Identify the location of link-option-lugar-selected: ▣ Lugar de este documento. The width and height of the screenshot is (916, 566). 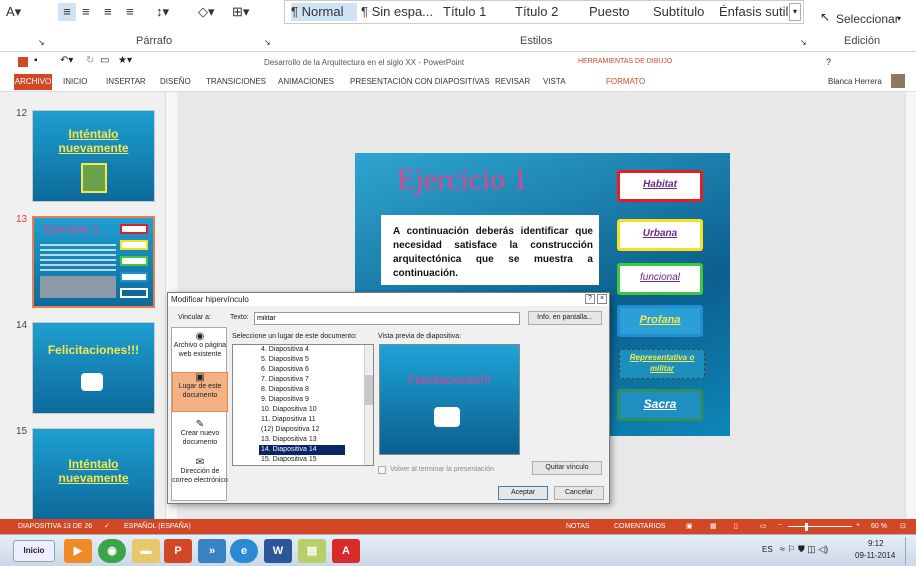
(200, 392).